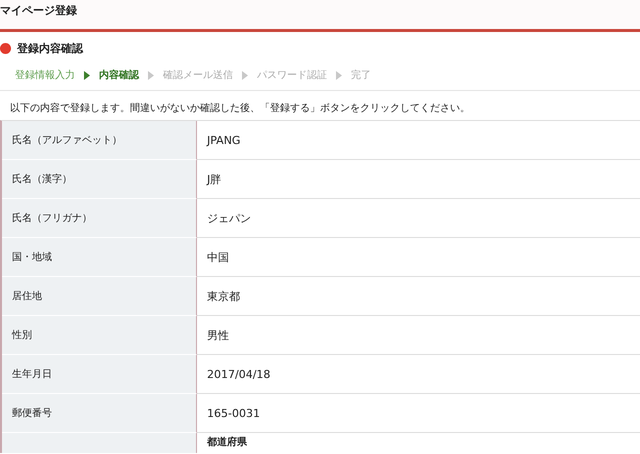 This screenshot has width=640, height=454. I want to click on page-title: マイページ登録, so click(38, 10).